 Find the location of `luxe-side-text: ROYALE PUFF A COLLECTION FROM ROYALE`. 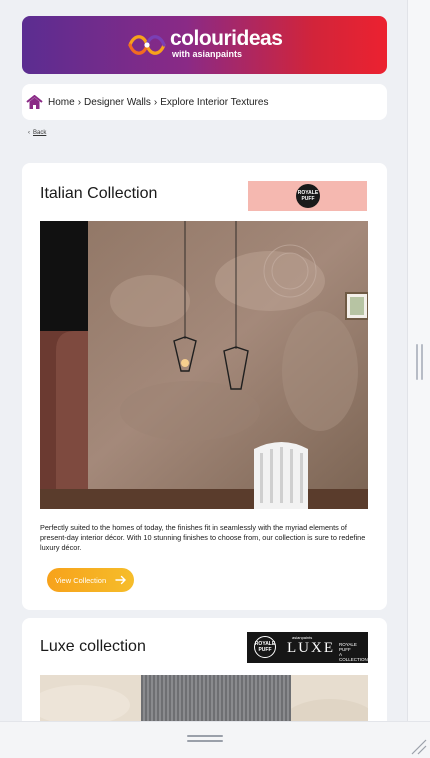

luxe-side-text: ROYALE PUFF A COLLECTION FROM ROYALE is located at coordinates (353, 657).